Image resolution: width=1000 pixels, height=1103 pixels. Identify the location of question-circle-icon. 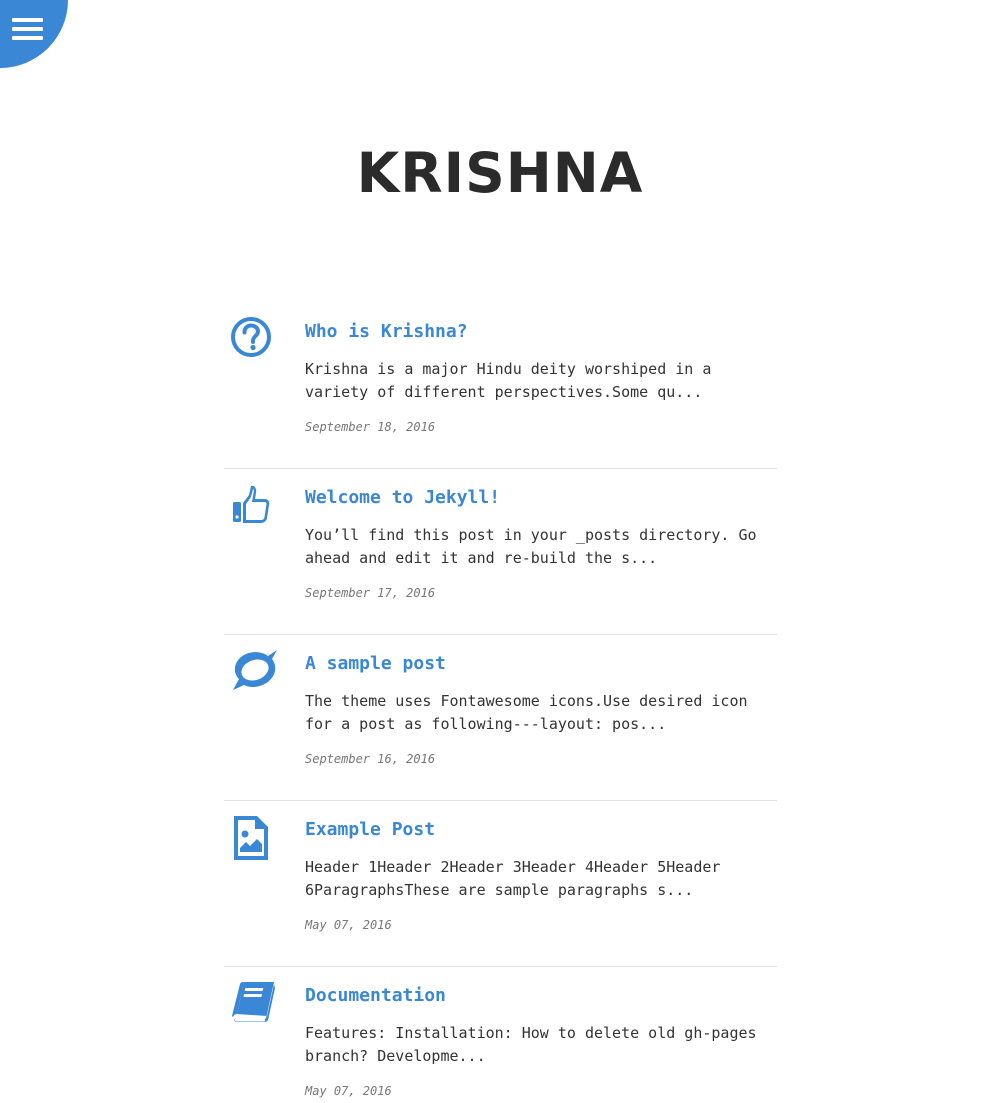
(254, 340).